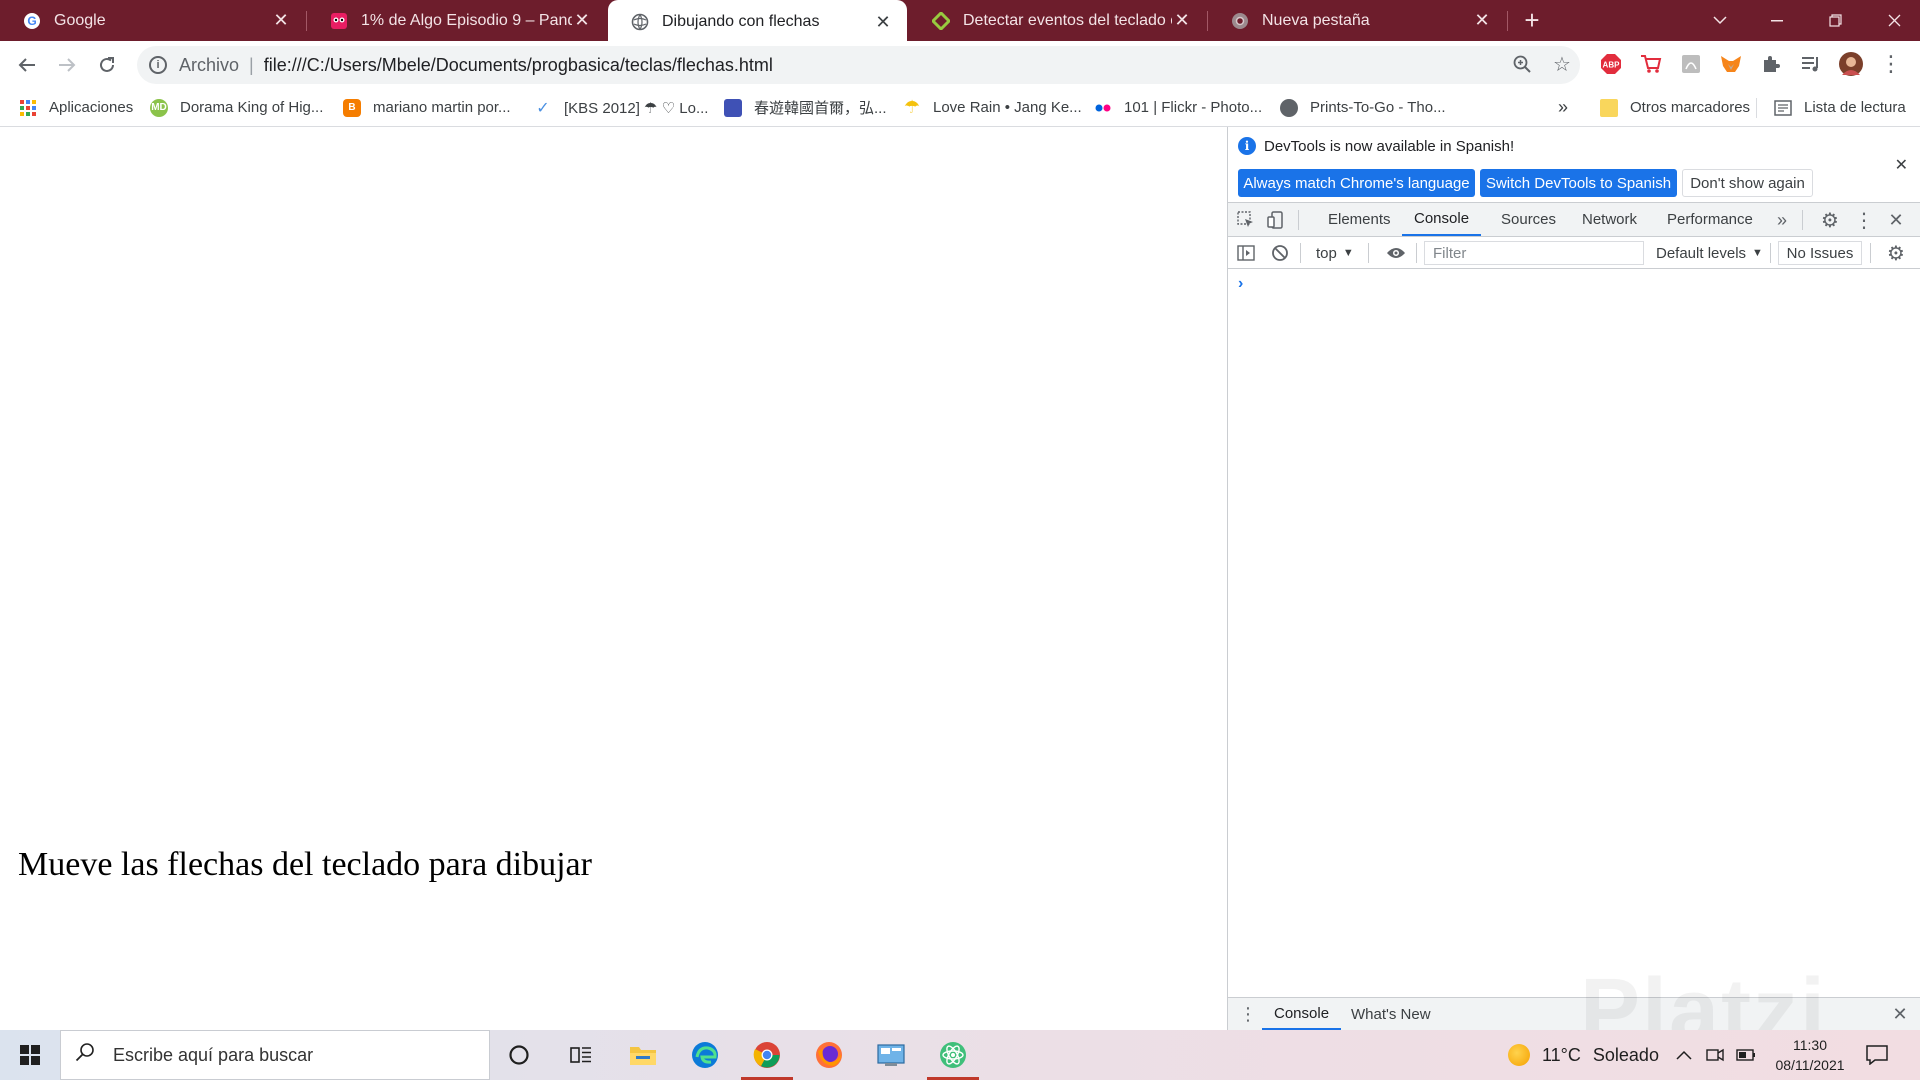  What do you see at coordinates (767, 1055) in the screenshot?
I see `chrome-taskbar-icon` at bounding box center [767, 1055].